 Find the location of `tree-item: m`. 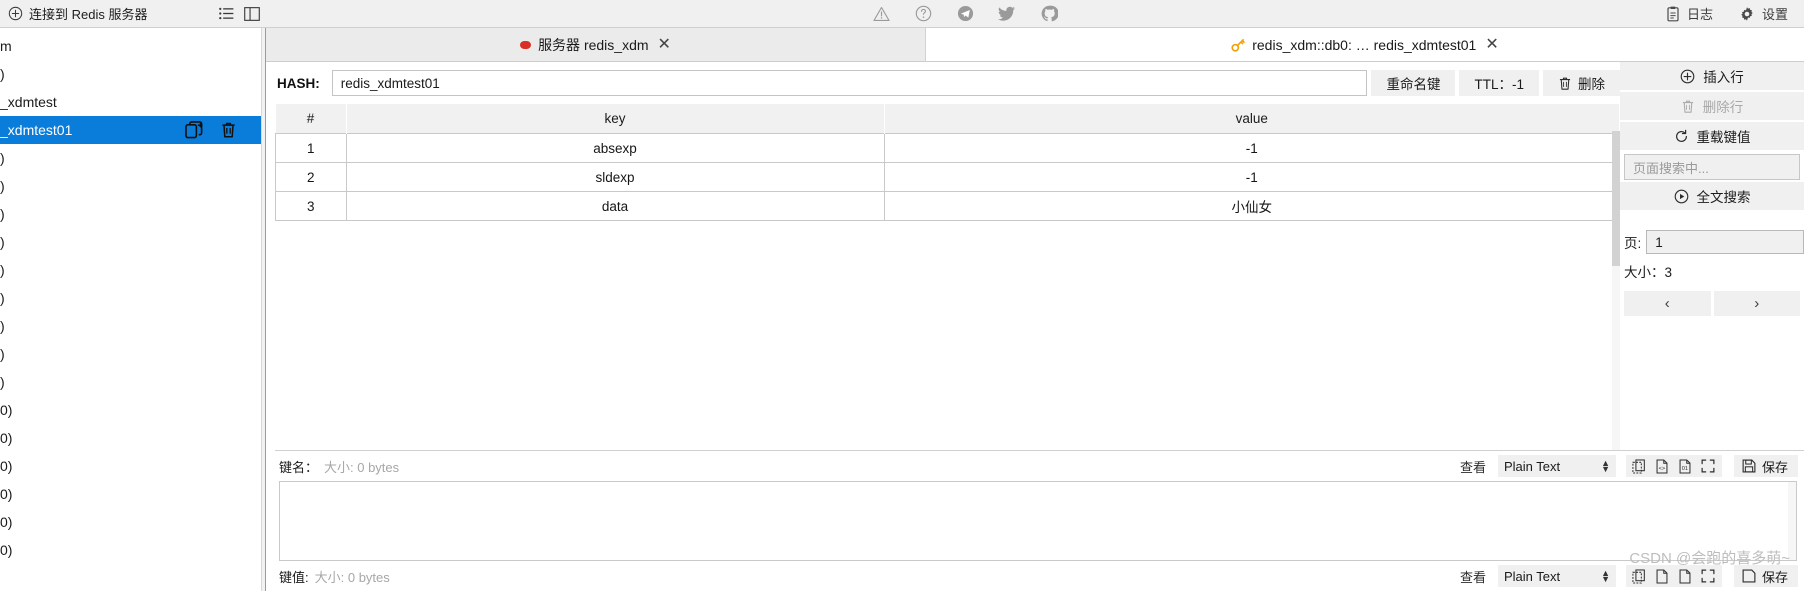

tree-item: m is located at coordinates (132, 46).